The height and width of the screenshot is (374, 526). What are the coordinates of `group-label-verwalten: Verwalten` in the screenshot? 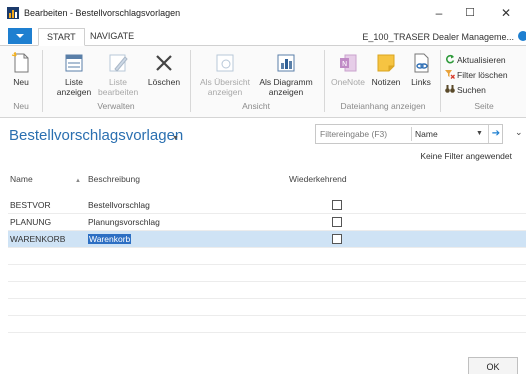 It's located at (116, 106).